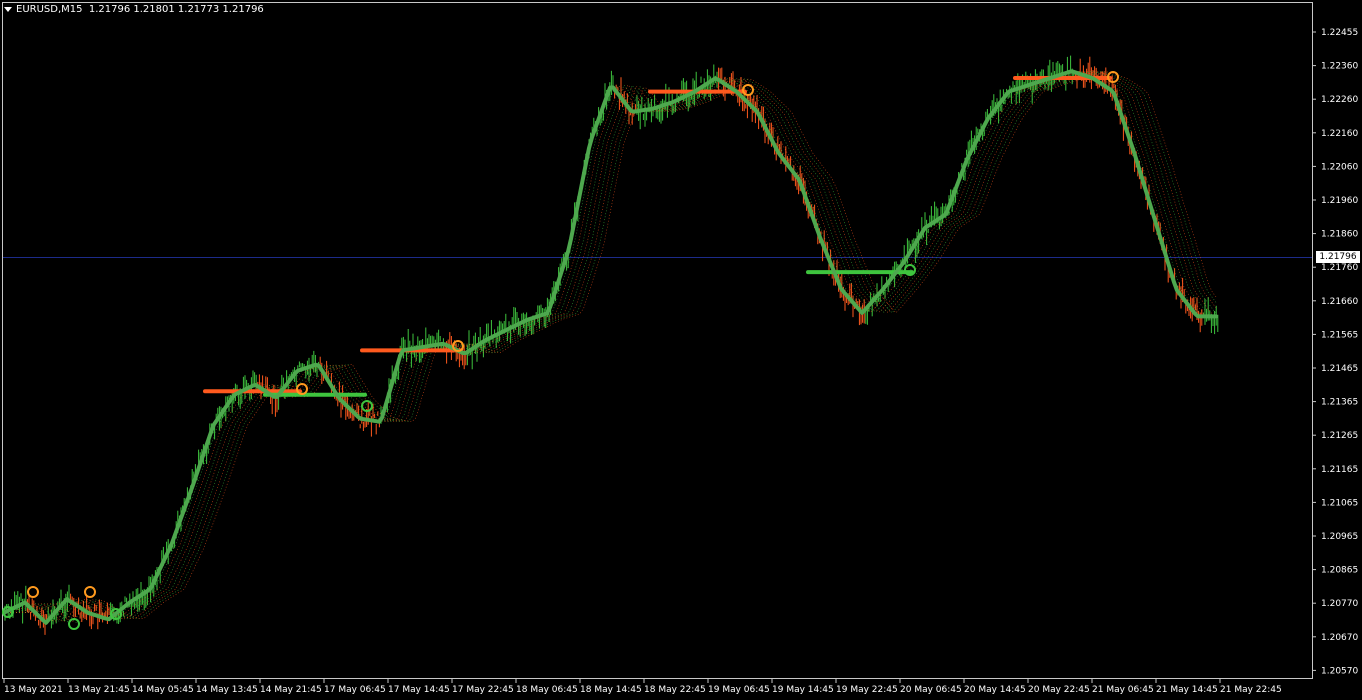  Describe the element at coordinates (1339, 302) in the screenshot. I see `price-tick-label: 1.21660` at that location.